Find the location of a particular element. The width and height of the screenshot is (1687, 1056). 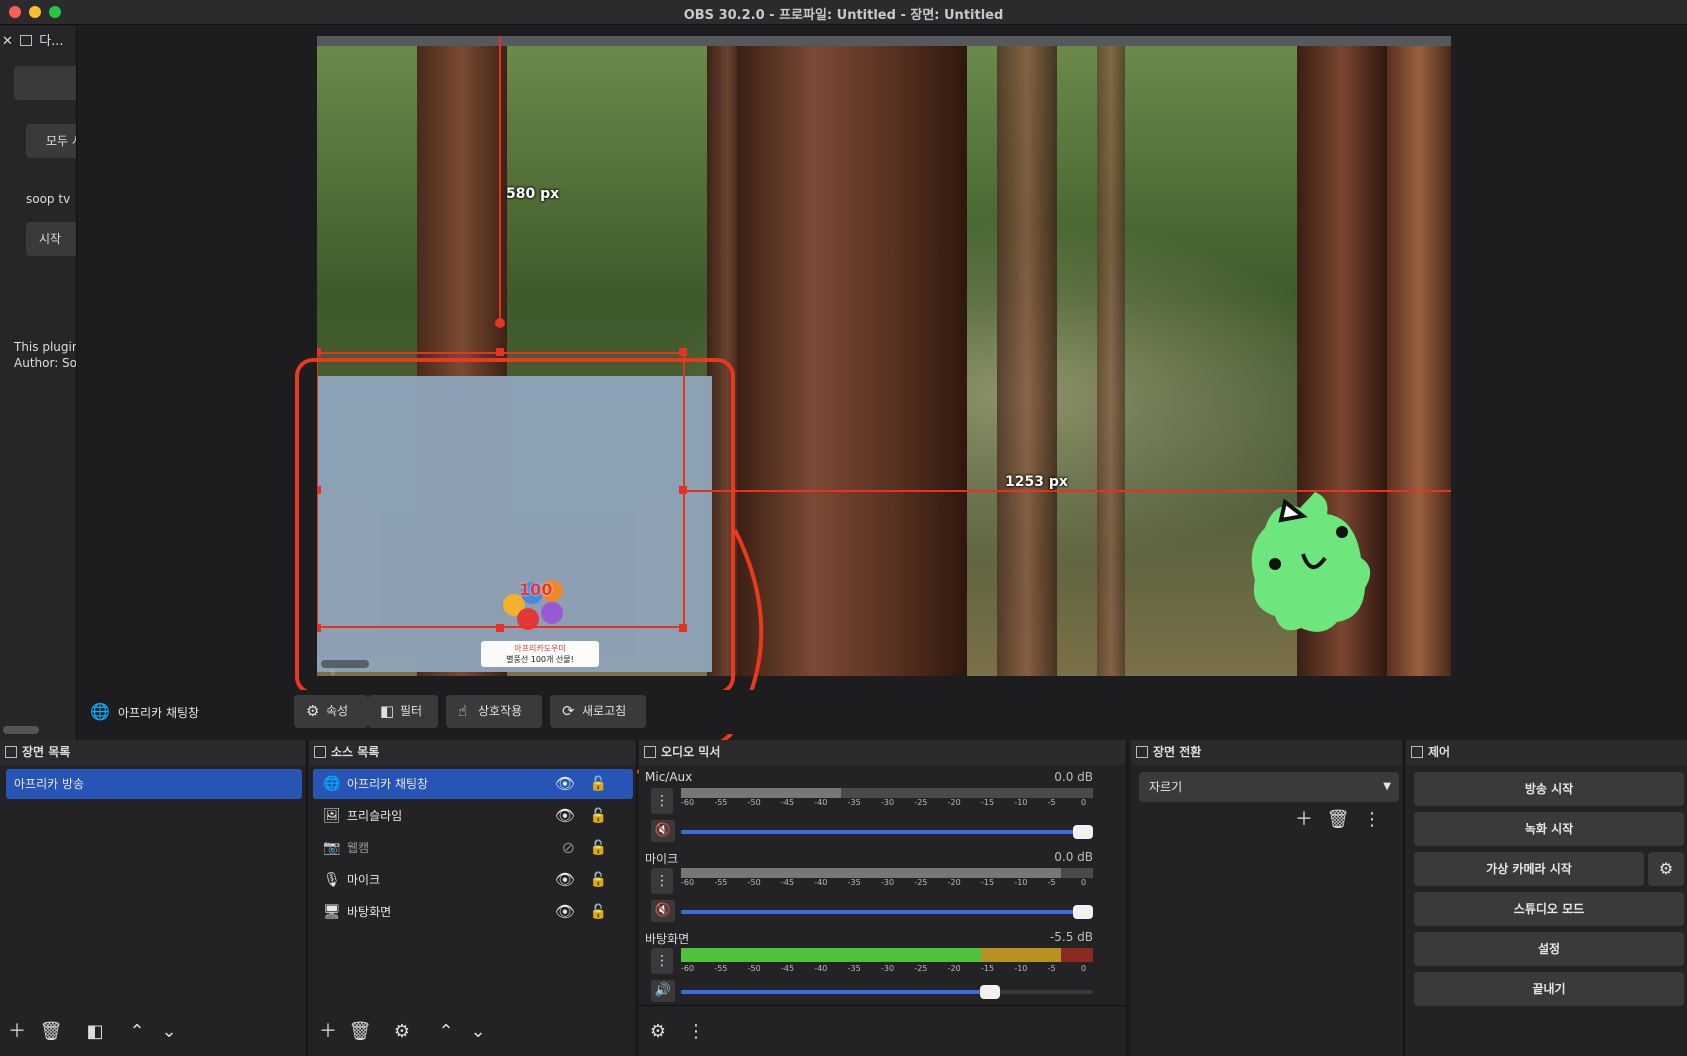

move-source-up-button: ⌃ is located at coordinates (446, 1032).